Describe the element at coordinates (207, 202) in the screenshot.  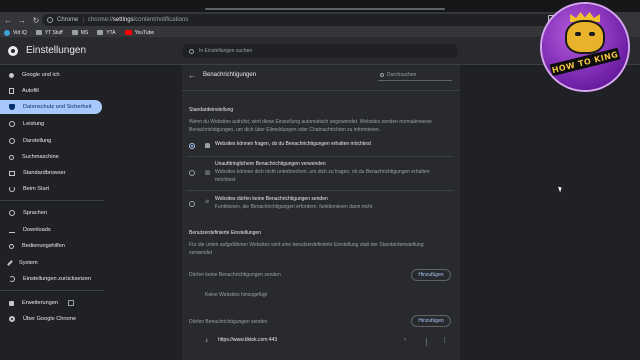
I see `bell-off-icon: ⊘` at that location.